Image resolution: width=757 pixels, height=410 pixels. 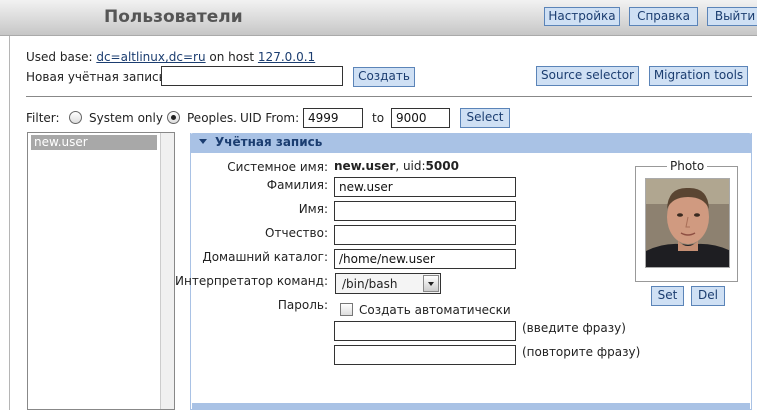 I want to click on user-list-item: new.user, so click(x=94, y=142).